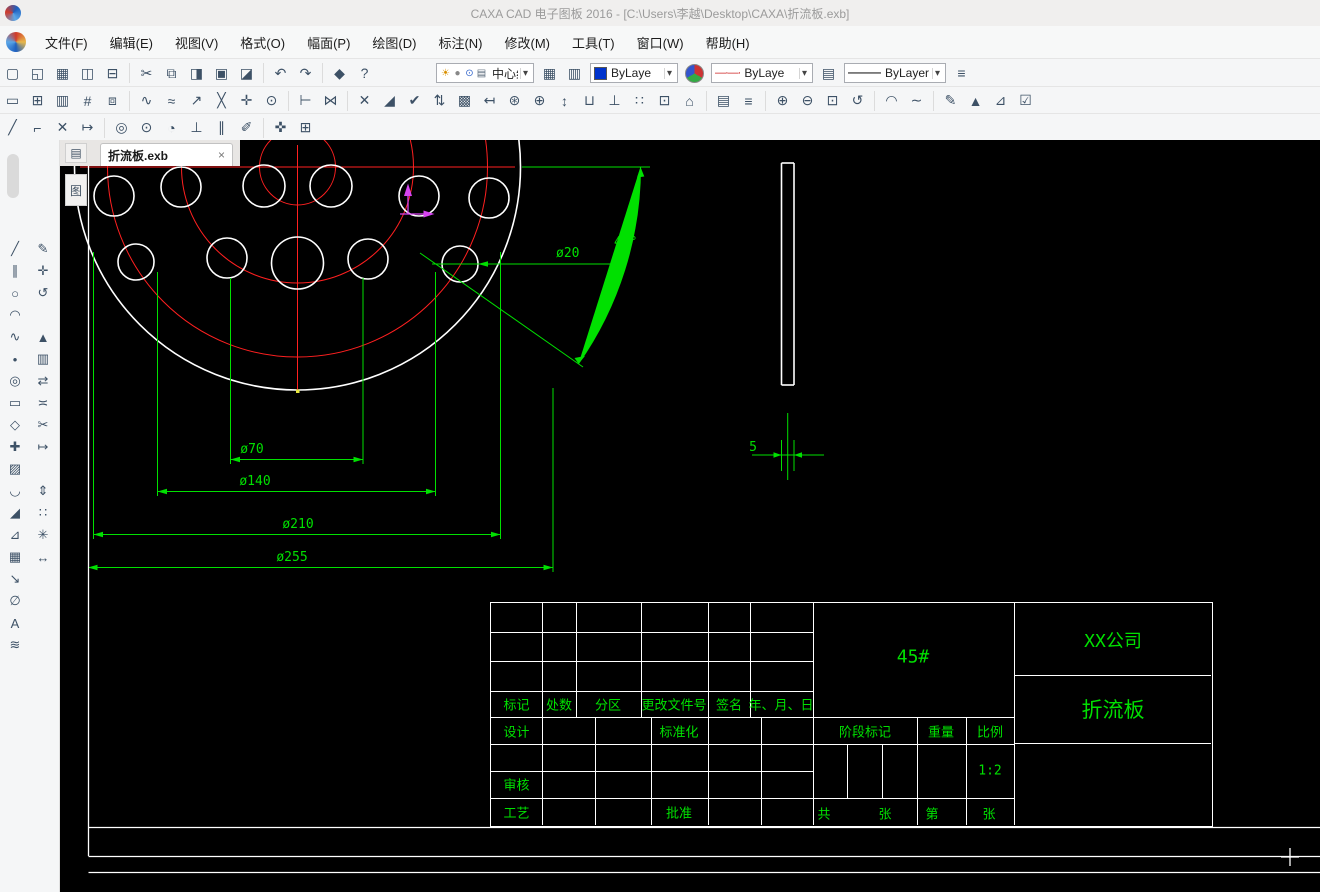 The image size is (1320, 892). Describe the element at coordinates (782, 101) in the screenshot. I see `zoom-in-icon: ⊕` at that location.